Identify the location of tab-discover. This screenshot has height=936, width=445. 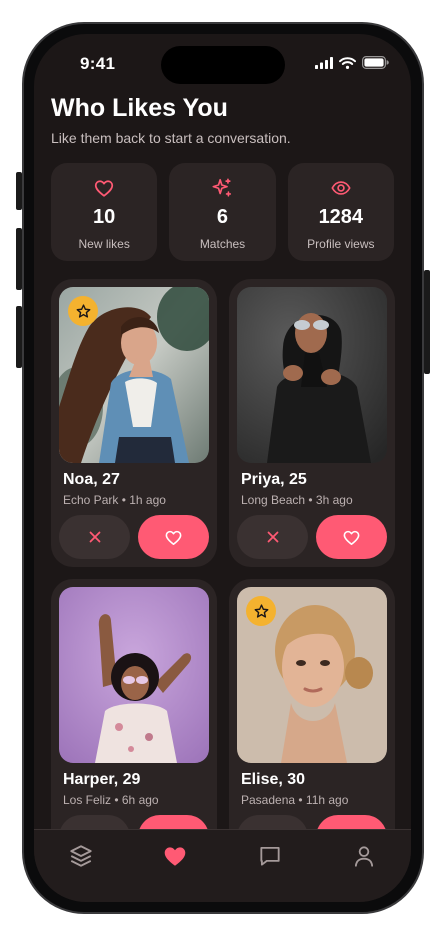
(81, 856).